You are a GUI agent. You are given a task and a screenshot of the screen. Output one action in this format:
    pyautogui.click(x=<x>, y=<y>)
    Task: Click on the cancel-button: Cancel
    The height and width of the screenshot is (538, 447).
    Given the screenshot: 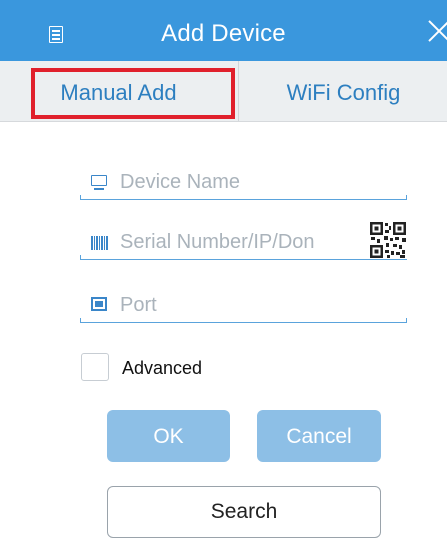 What is the action you would take?
    pyautogui.click(x=319, y=436)
    